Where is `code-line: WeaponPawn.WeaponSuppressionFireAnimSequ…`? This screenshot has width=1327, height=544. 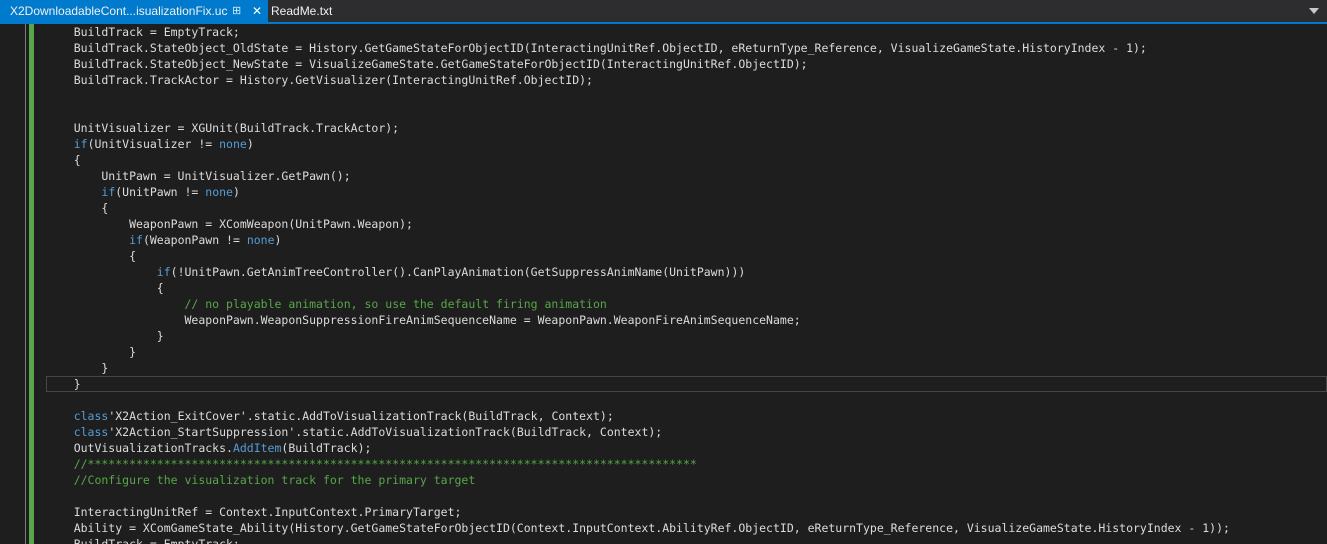 code-line: WeaponPawn.WeaponSuppressionFireAnimSequ… is located at coordinates (686, 320).